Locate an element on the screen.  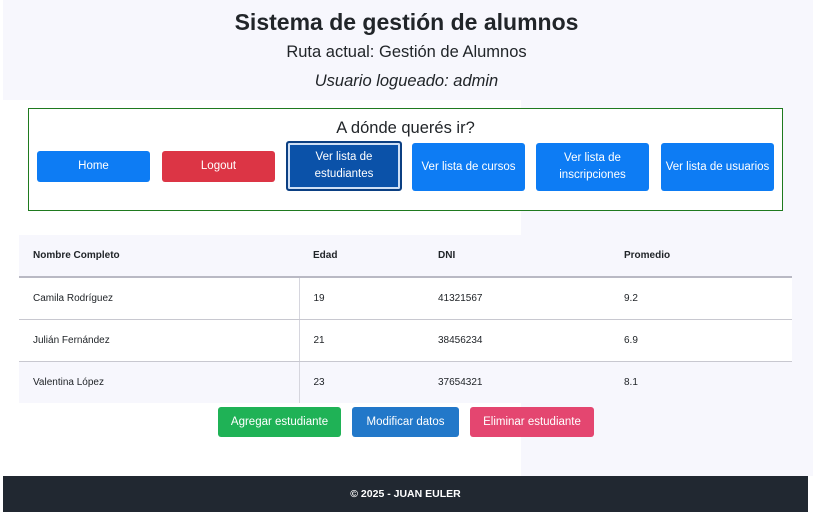
page-footer: © 2025 - JUAN EULER is located at coordinates (405, 494).